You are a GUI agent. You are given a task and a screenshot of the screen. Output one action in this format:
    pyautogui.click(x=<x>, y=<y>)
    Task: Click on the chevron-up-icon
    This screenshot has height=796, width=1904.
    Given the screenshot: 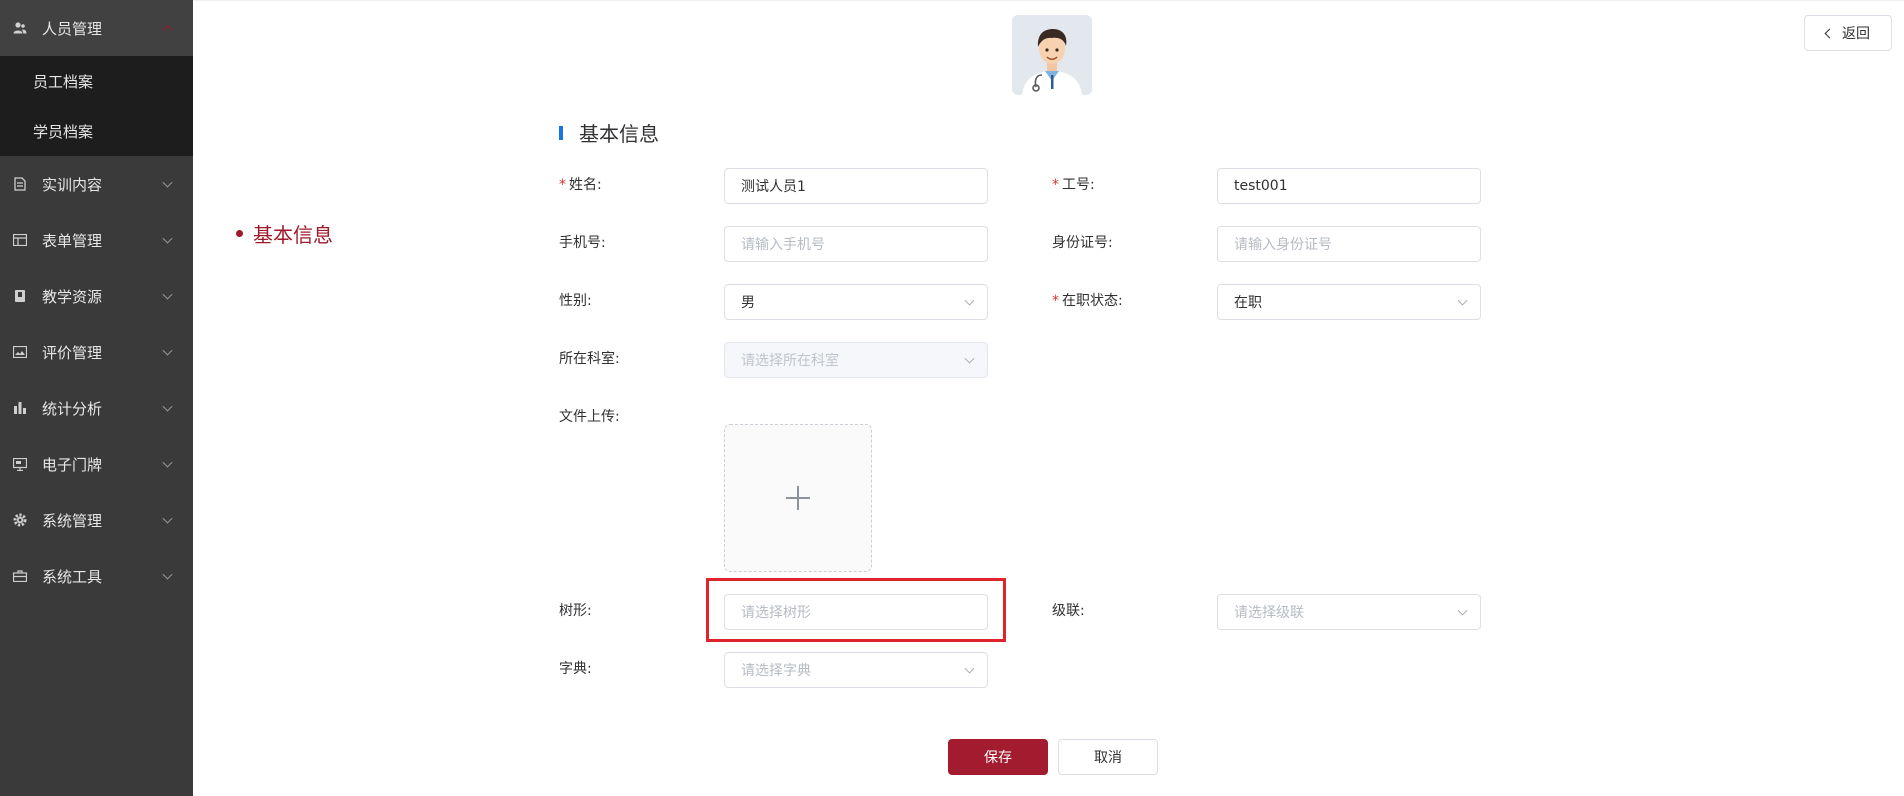 What is the action you would take?
    pyautogui.click(x=167, y=30)
    